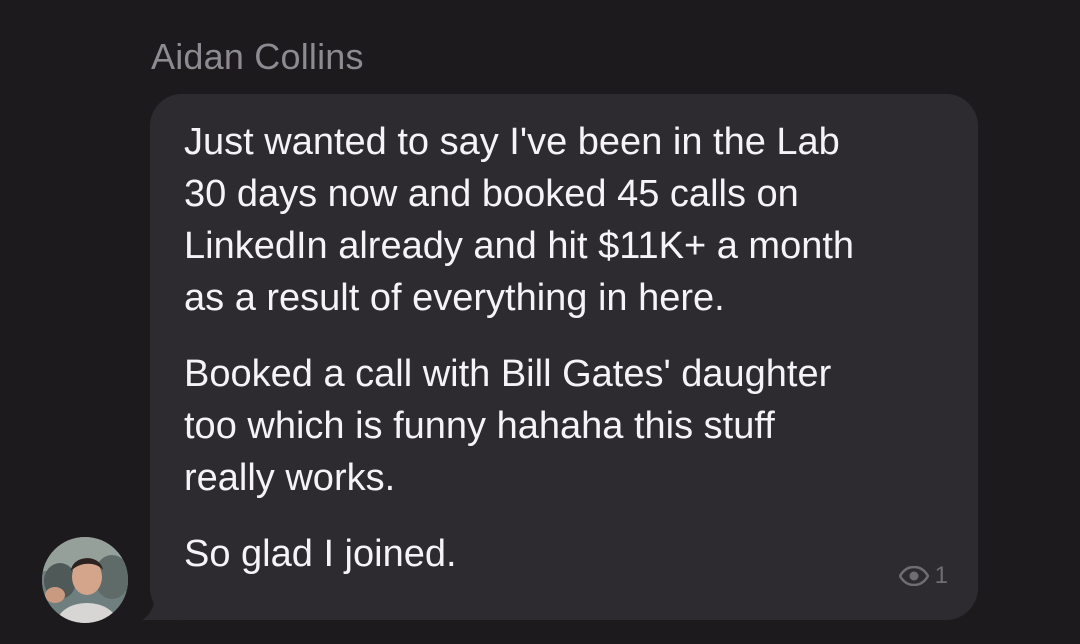 This screenshot has width=1080, height=644. I want to click on view-count: 1, so click(923, 576).